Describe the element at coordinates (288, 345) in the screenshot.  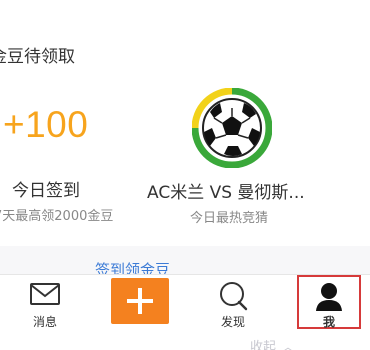
I see `chevron-up-icon: ︿` at that location.